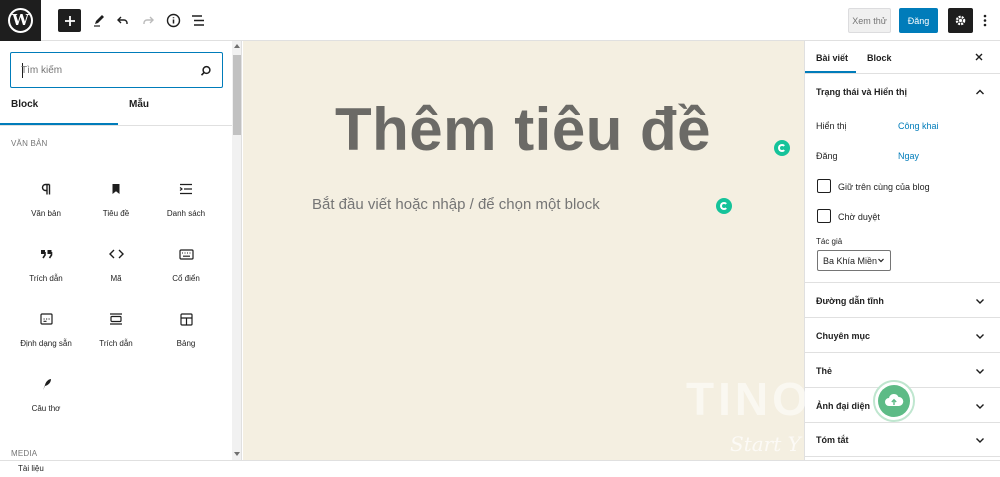  I want to click on author-select: Ba Khía Miền, so click(854, 260).